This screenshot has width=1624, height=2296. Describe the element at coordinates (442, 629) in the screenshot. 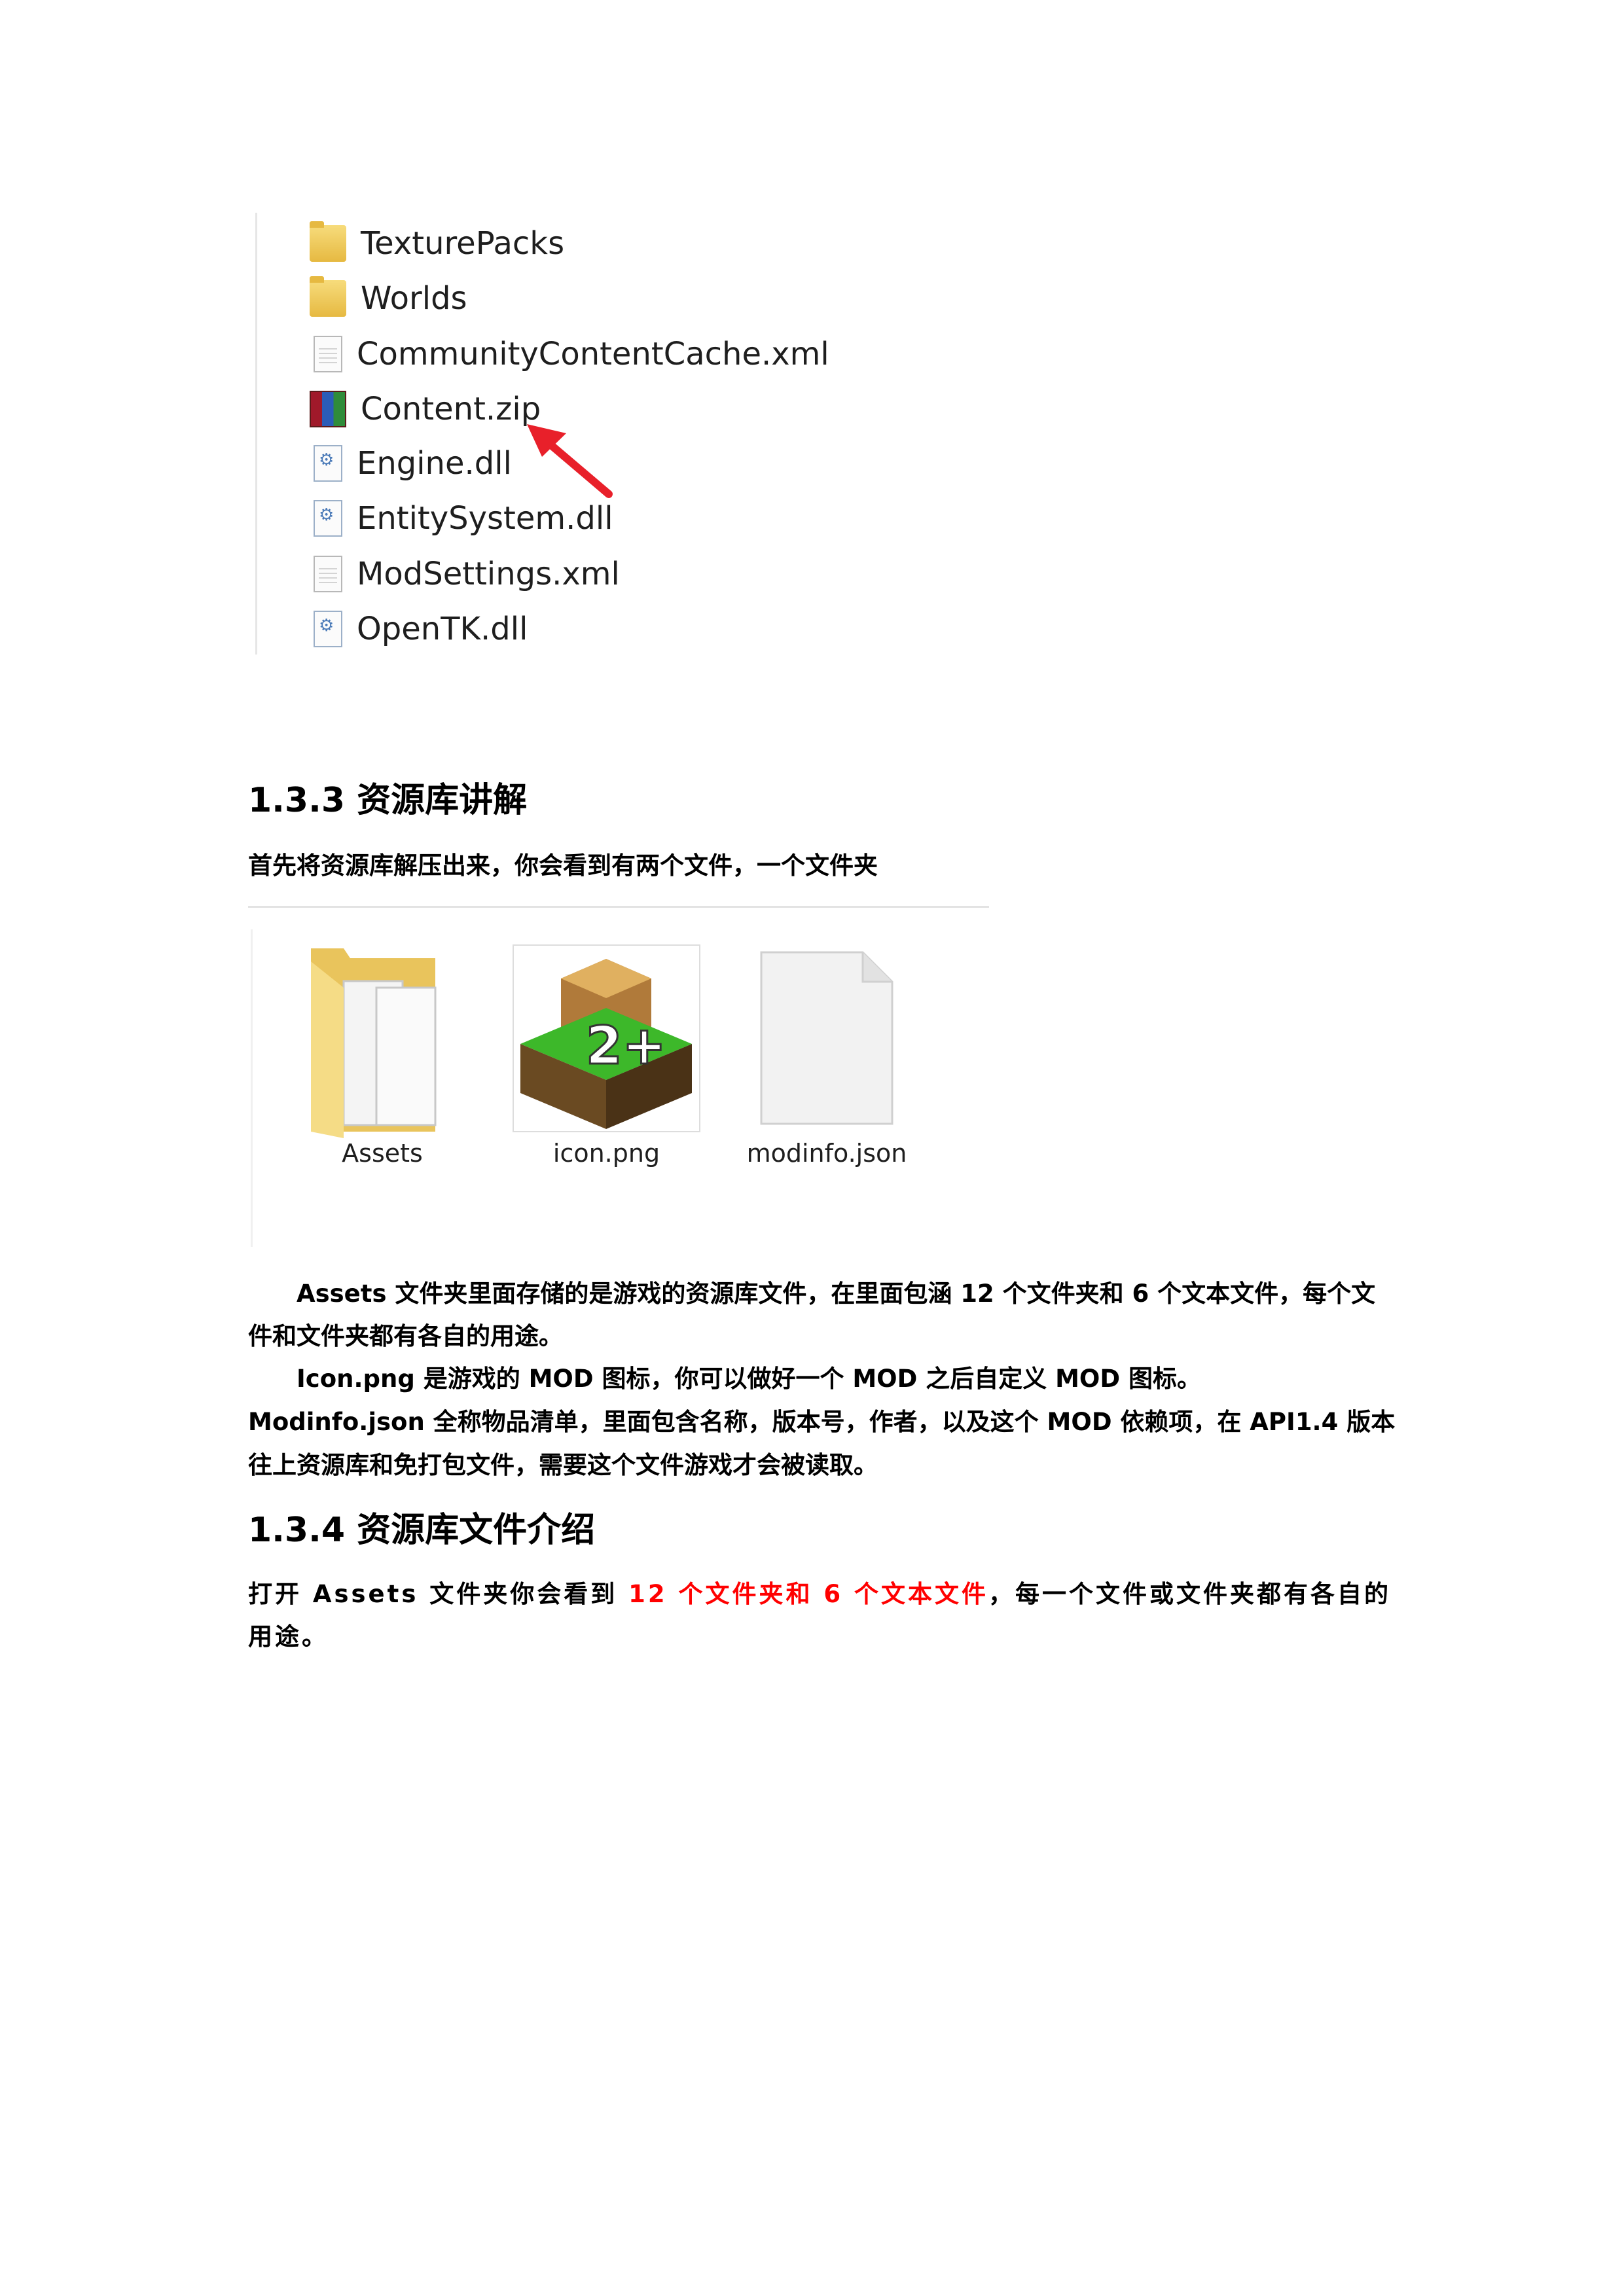

I see `file-name: OpenTK.dll` at that location.